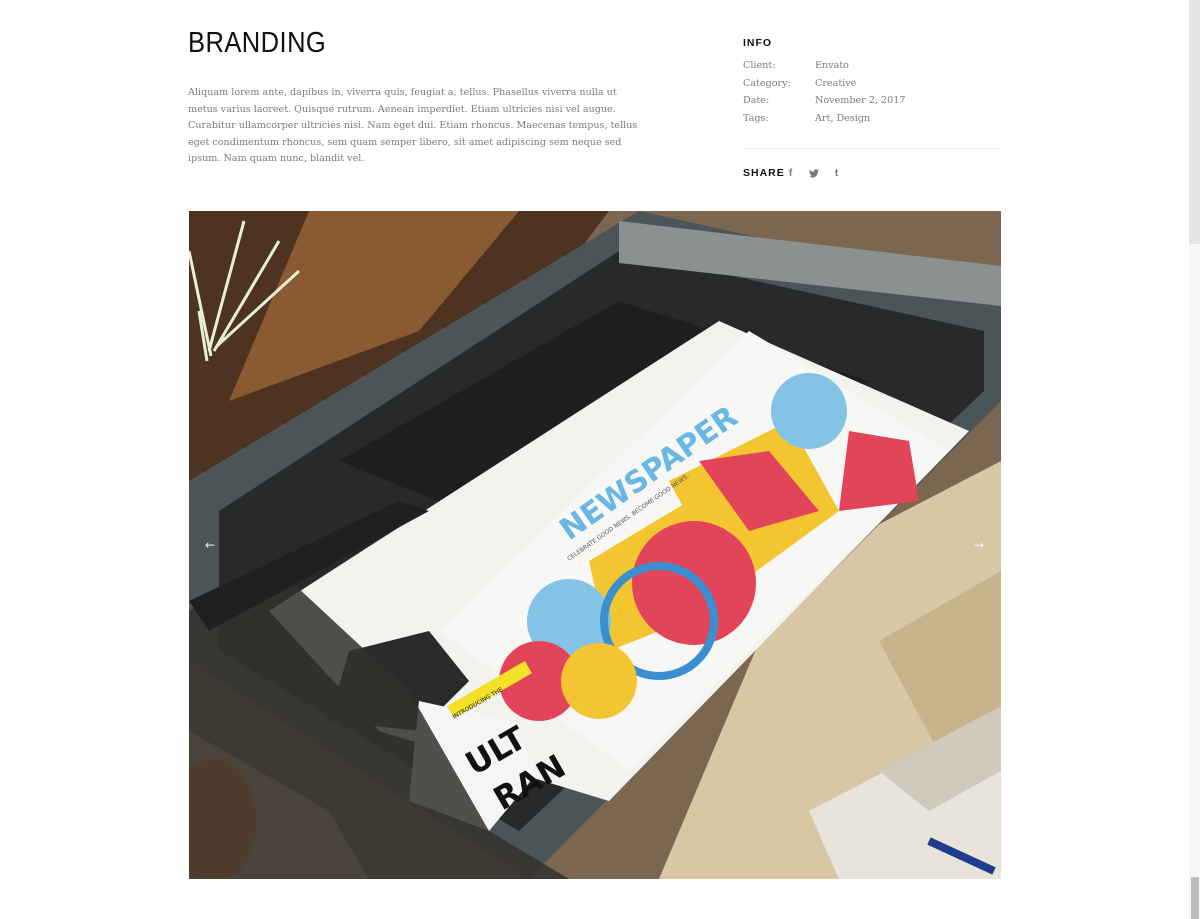 This screenshot has width=1200, height=919. Describe the element at coordinates (790, 173) in the screenshot. I see `facebook-icon: f` at that location.